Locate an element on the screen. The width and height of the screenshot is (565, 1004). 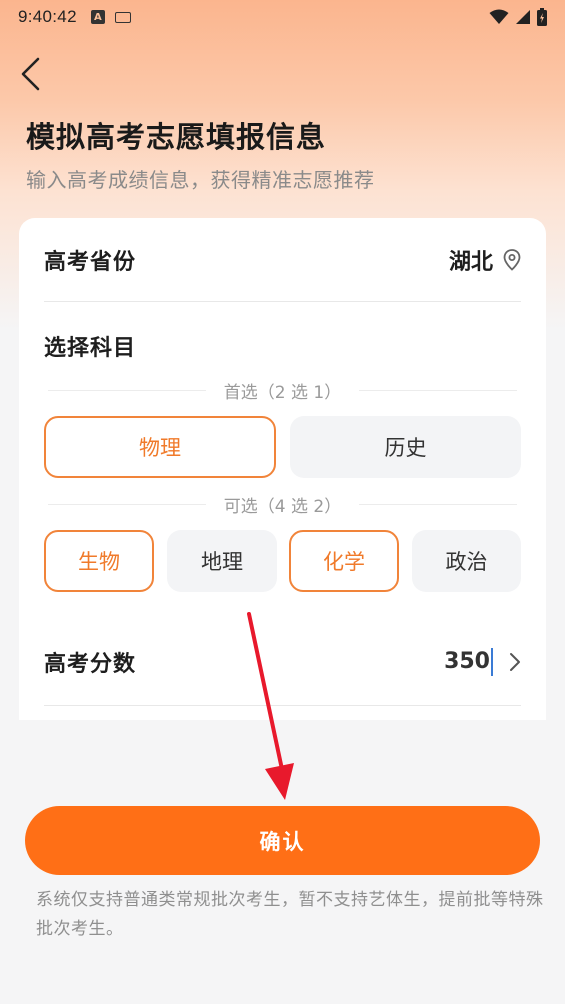
elective-group-divider: 可选（4 选 2） is located at coordinates (282, 504).